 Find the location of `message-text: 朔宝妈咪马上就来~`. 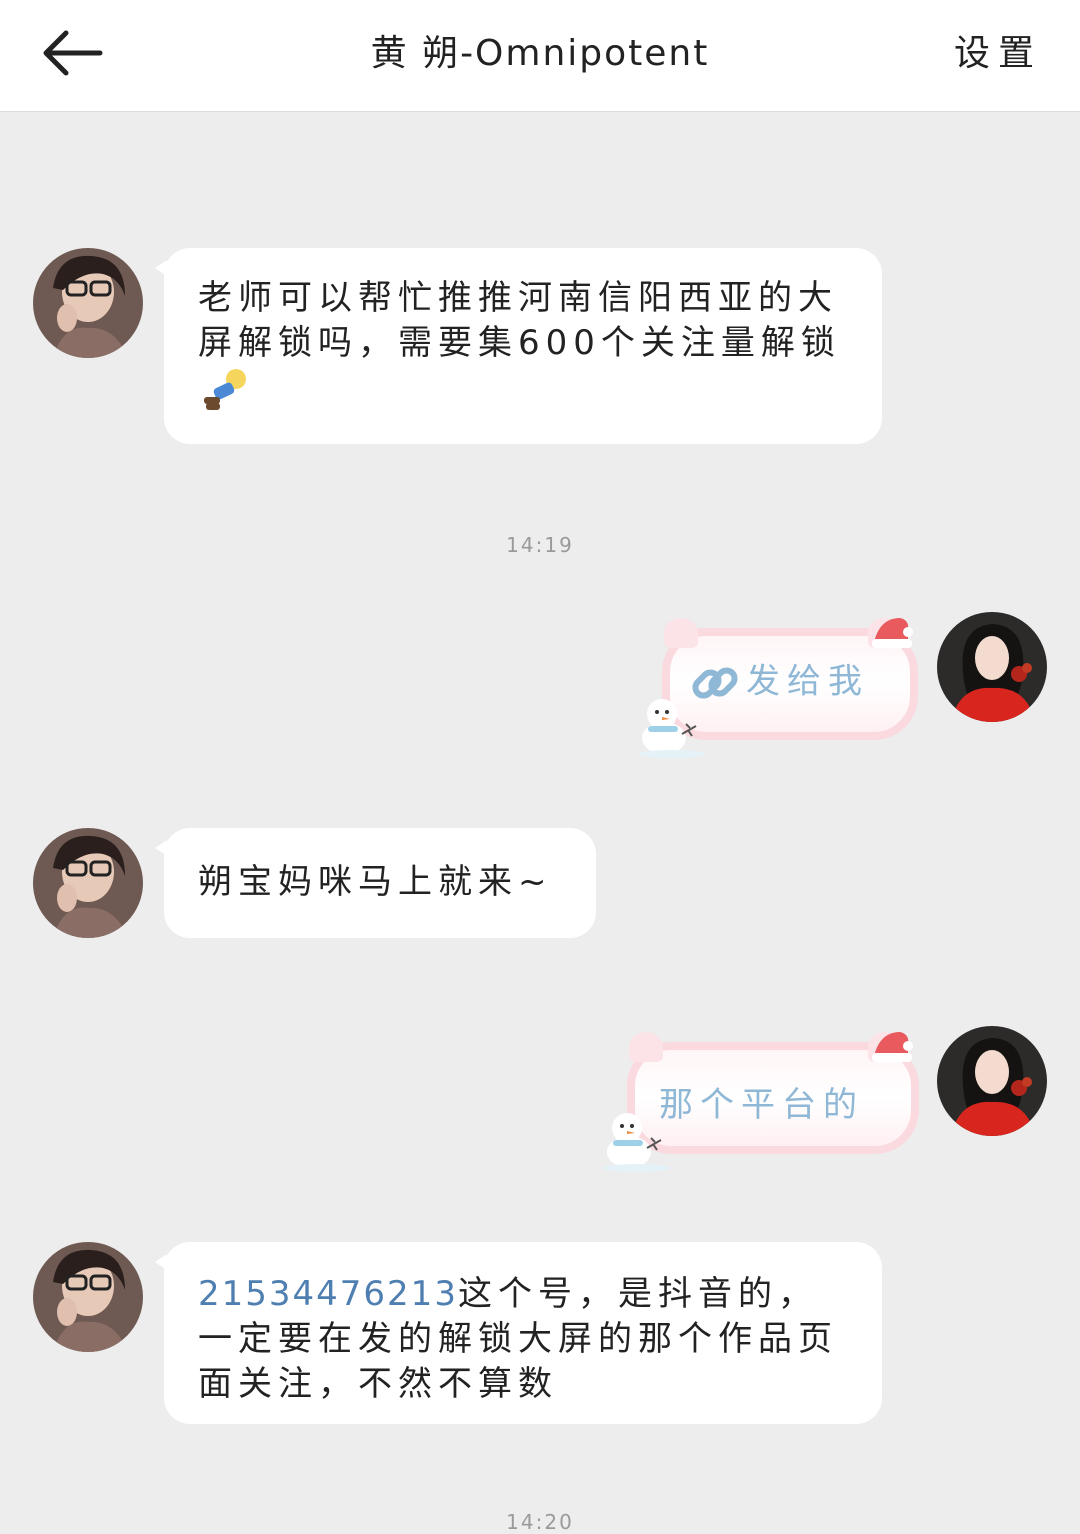

message-text: 朔宝妈咪马上就来~ is located at coordinates (375, 882).